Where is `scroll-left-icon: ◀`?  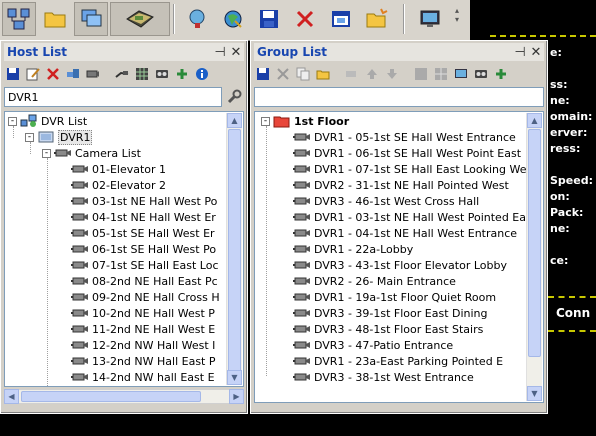
scroll-left-icon: ◀ is located at coordinates (11, 396).